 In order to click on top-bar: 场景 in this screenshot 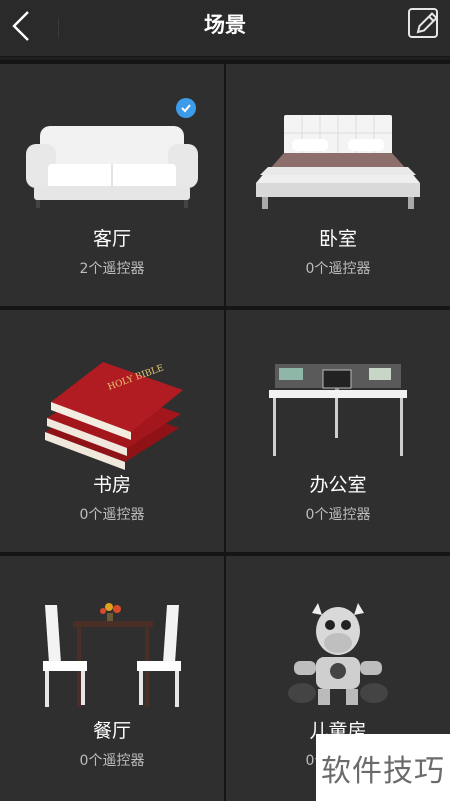, I will do `click(225, 28)`.